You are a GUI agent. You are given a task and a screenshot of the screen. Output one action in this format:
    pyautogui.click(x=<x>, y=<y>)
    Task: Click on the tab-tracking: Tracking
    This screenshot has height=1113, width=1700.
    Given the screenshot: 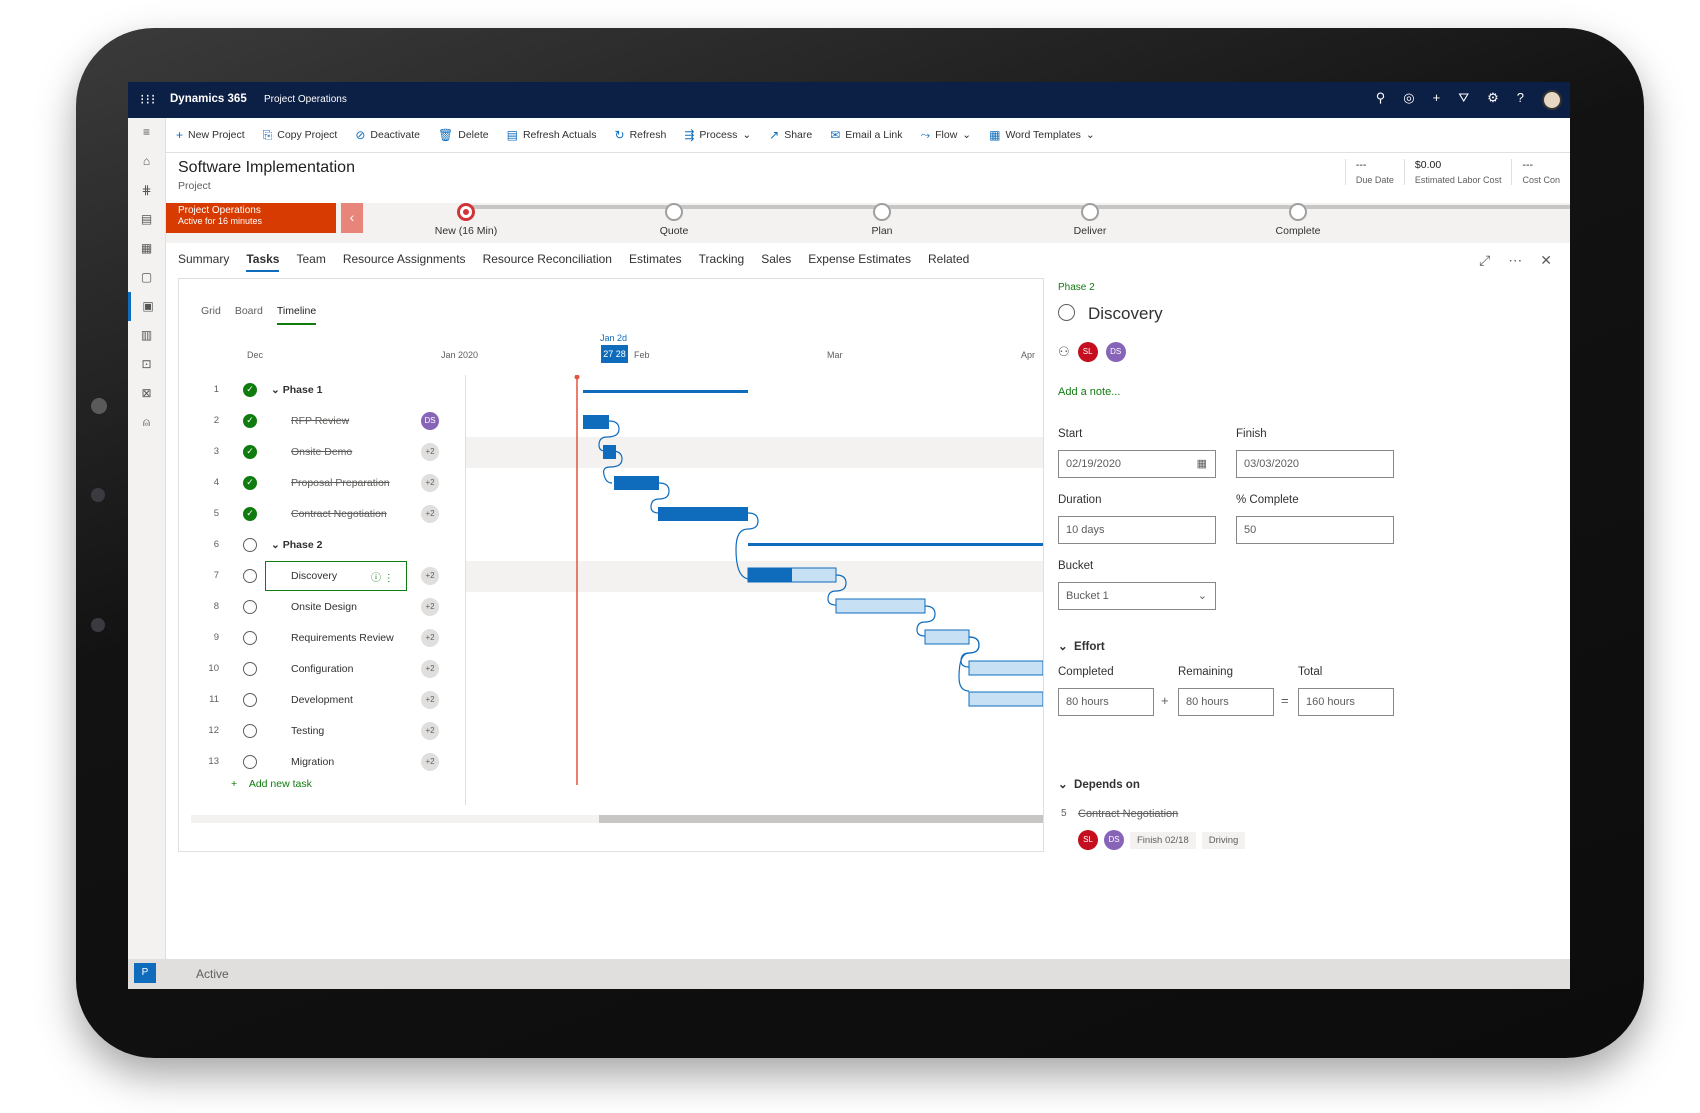 What is the action you would take?
    pyautogui.click(x=722, y=260)
    